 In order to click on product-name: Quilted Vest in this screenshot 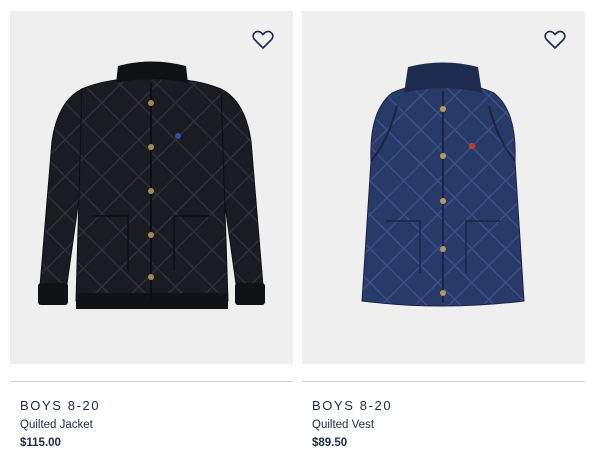, I will do `click(352, 425)`.